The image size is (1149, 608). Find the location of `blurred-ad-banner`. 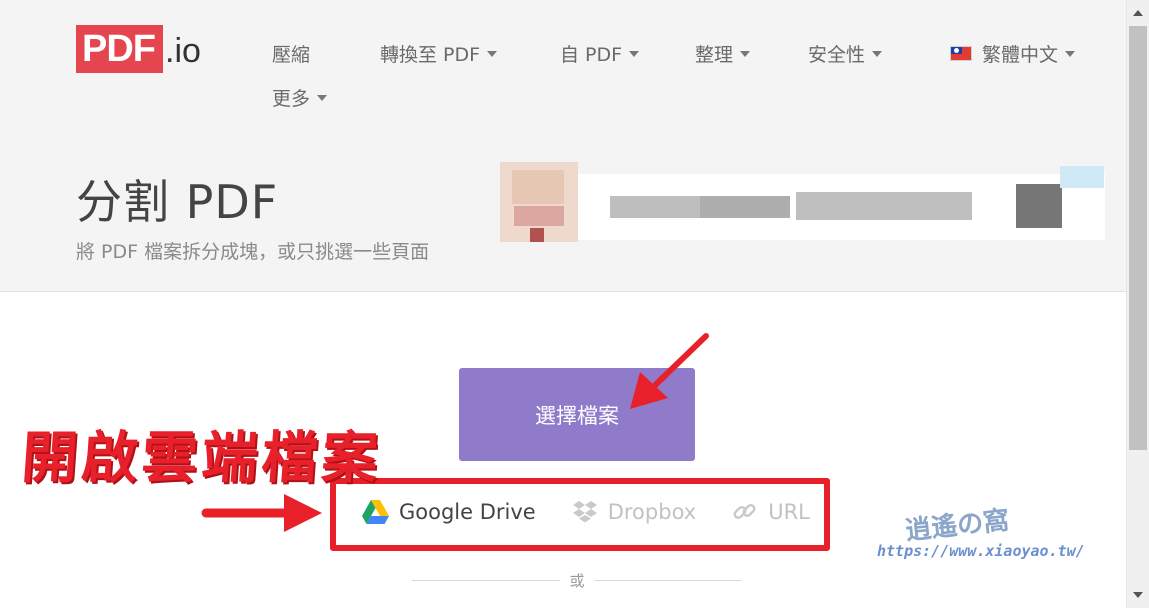

blurred-ad-banner is located at coordinates (802, 202).